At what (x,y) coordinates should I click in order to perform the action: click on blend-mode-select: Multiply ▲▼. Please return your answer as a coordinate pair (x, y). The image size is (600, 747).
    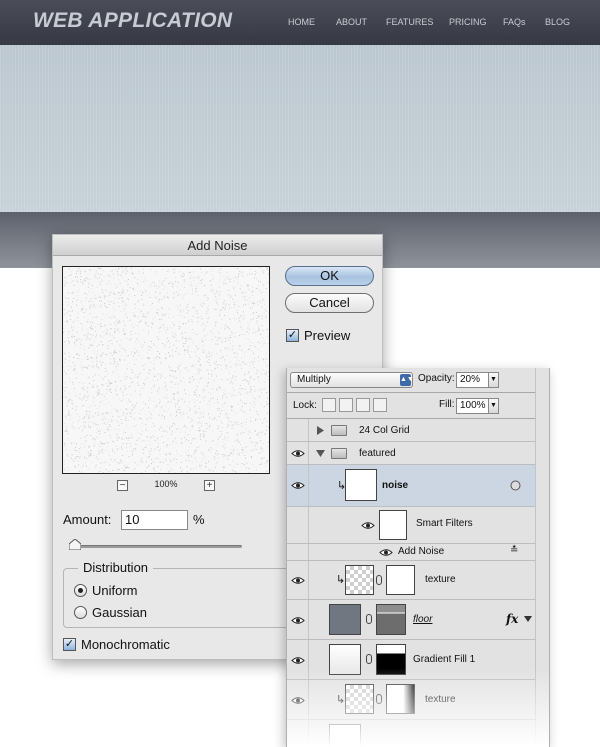
    Looking at the image, I should click on (352, 380).